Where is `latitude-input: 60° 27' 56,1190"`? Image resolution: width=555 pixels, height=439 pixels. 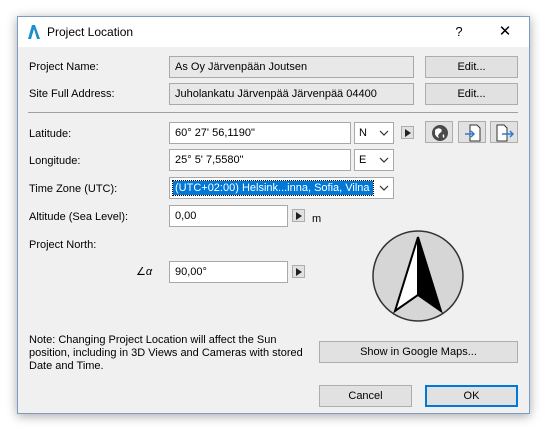
latitude-input: 60° 27' 56,1190" is located at coordinates (260, 133).